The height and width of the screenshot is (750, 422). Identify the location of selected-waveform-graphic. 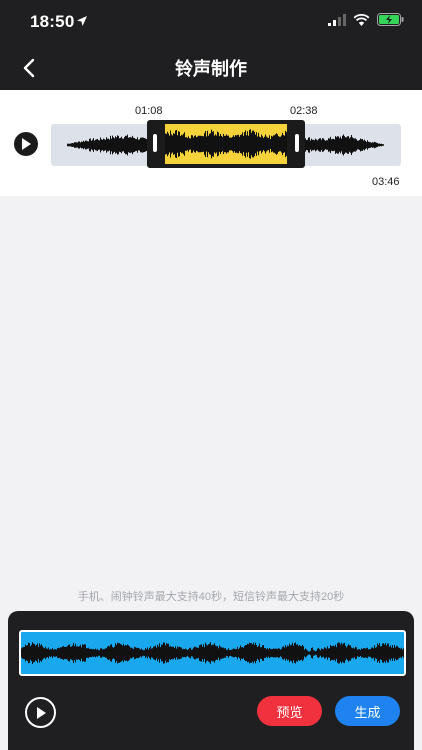
(226, 144).